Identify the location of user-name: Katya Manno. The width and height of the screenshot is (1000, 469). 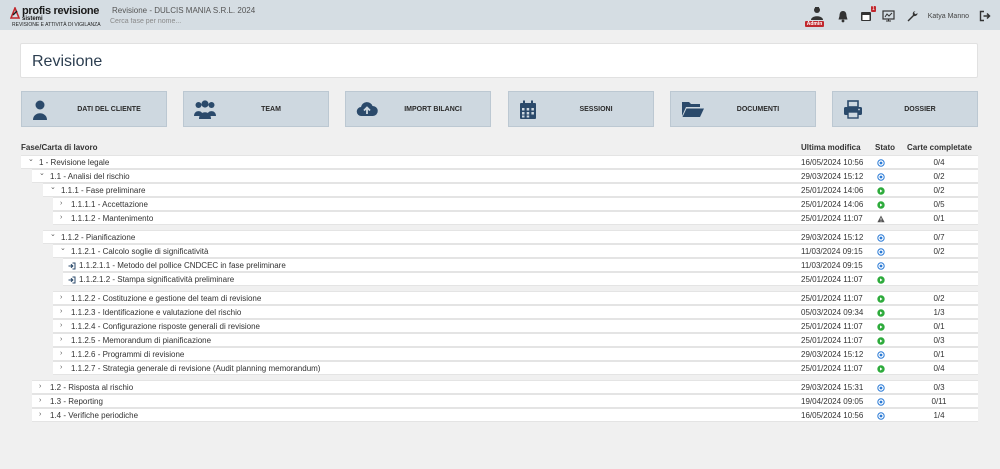
(948, 16).